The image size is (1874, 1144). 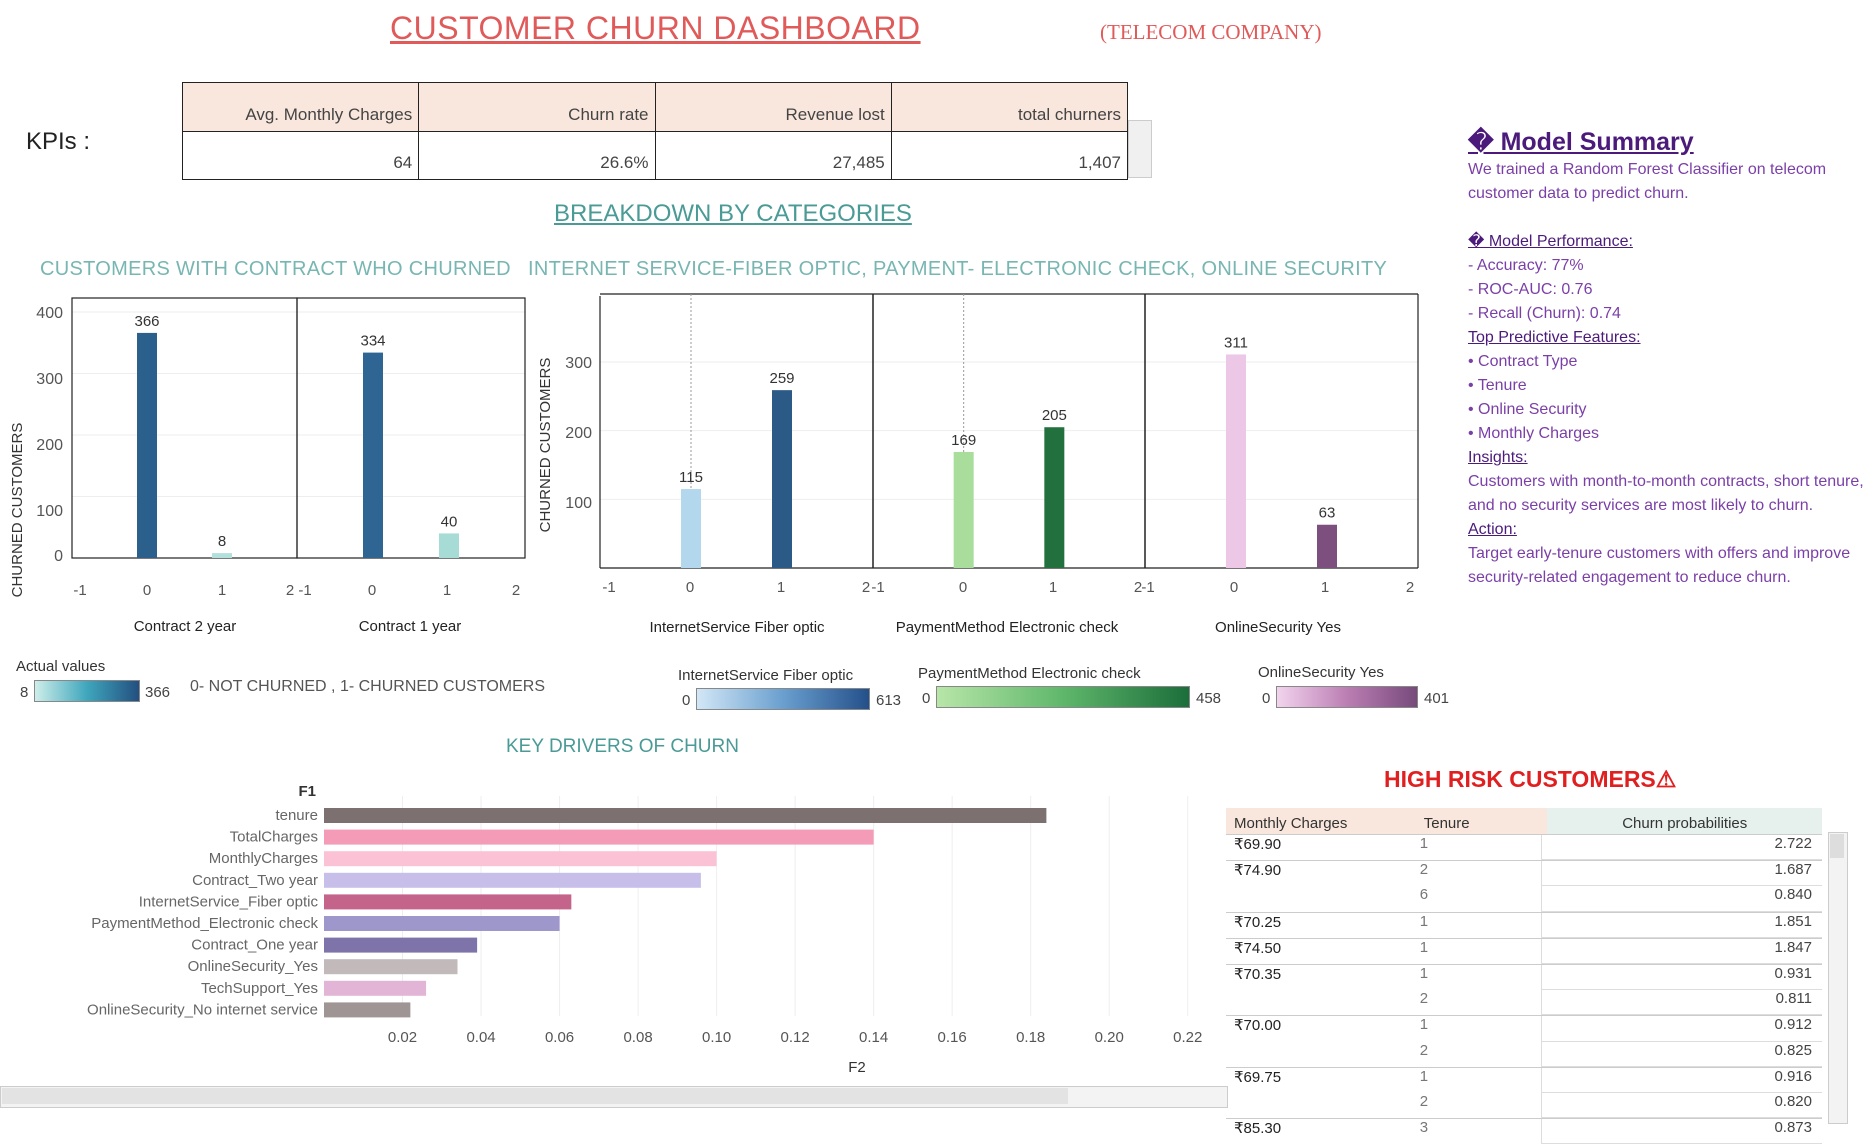 What do you see at coordinates (1524, 1105) in the screenshot?
I see `high-risk-row: 2 0.820` at bounding box center [1524, 1105].